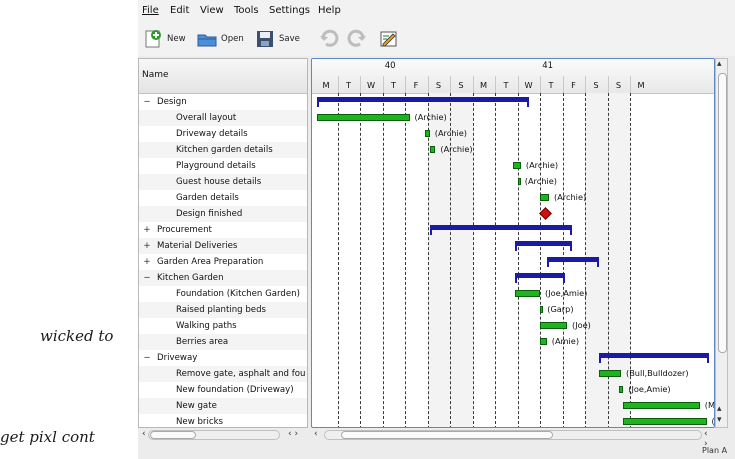 The image size is (735, 459). Describe the element at coordinates (223, 310) in the screenshot. I see `tree-row: Raised planting beds` at that location.